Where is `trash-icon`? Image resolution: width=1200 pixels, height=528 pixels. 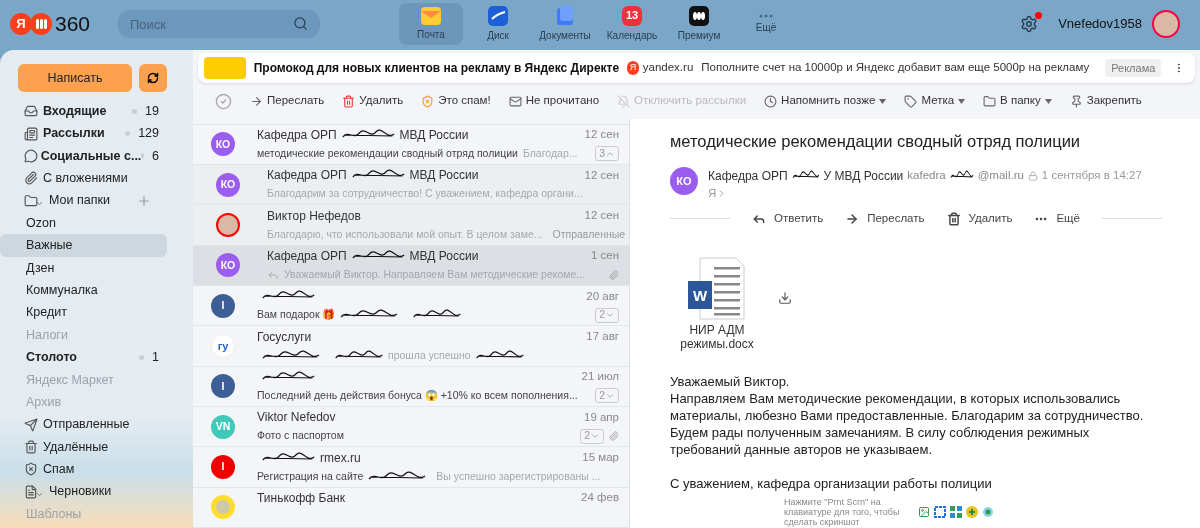
trash-icon is located at coordinates (349, 101).